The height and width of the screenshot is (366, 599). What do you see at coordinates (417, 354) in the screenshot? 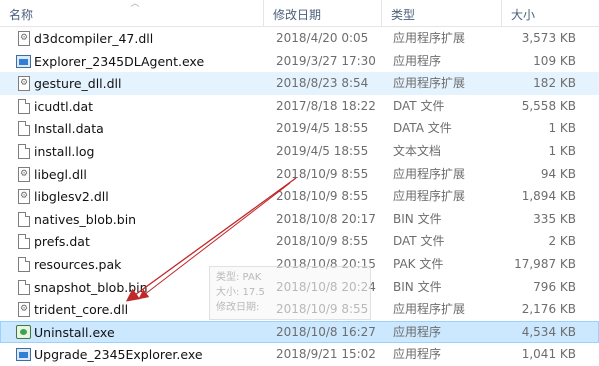
I see `file-type: 应用程序` at bounding box center [417, 354].